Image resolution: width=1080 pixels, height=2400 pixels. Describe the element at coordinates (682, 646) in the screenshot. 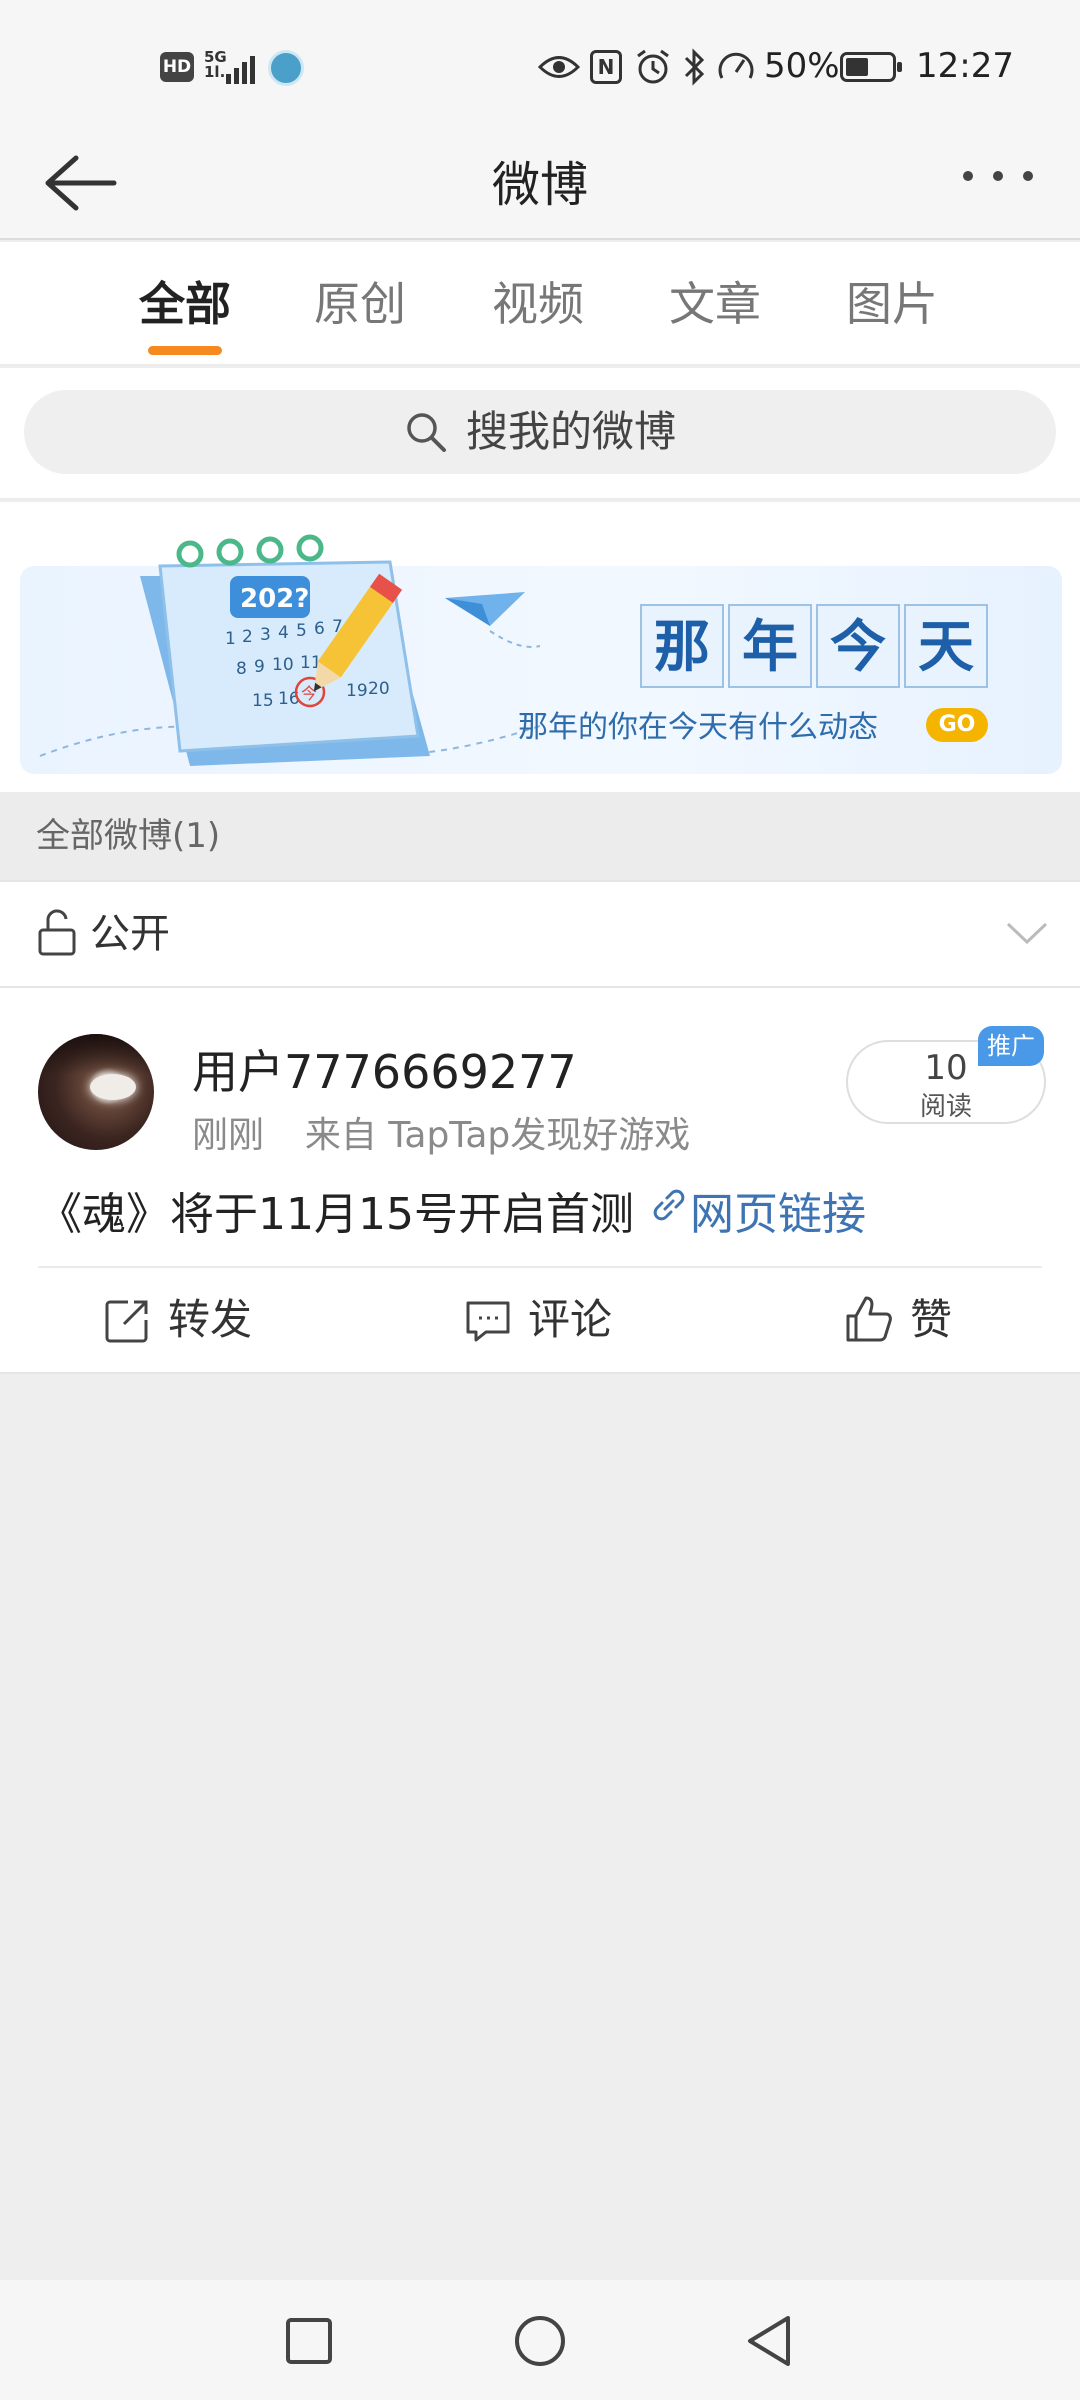

I see `banner-char-1: 那` at that location.